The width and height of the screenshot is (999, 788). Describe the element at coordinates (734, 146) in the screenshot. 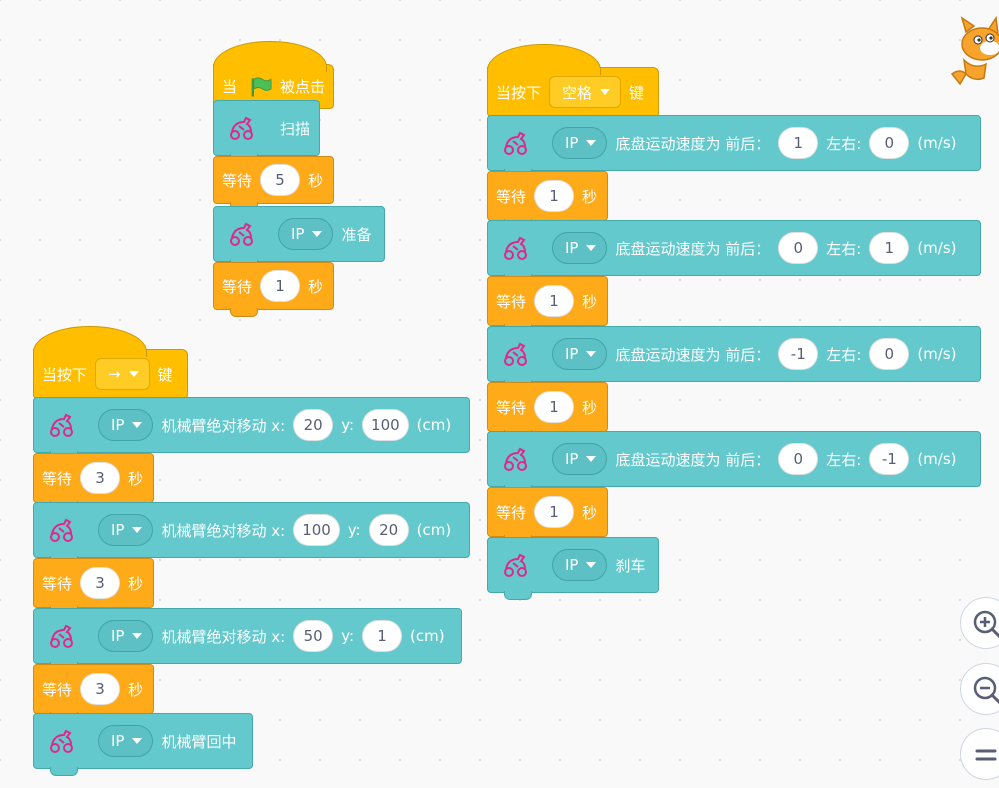

I see `chassis-speed-block: IP 底盘运动速度为 前后： 1 左右: 0 (m/s)` at that location.